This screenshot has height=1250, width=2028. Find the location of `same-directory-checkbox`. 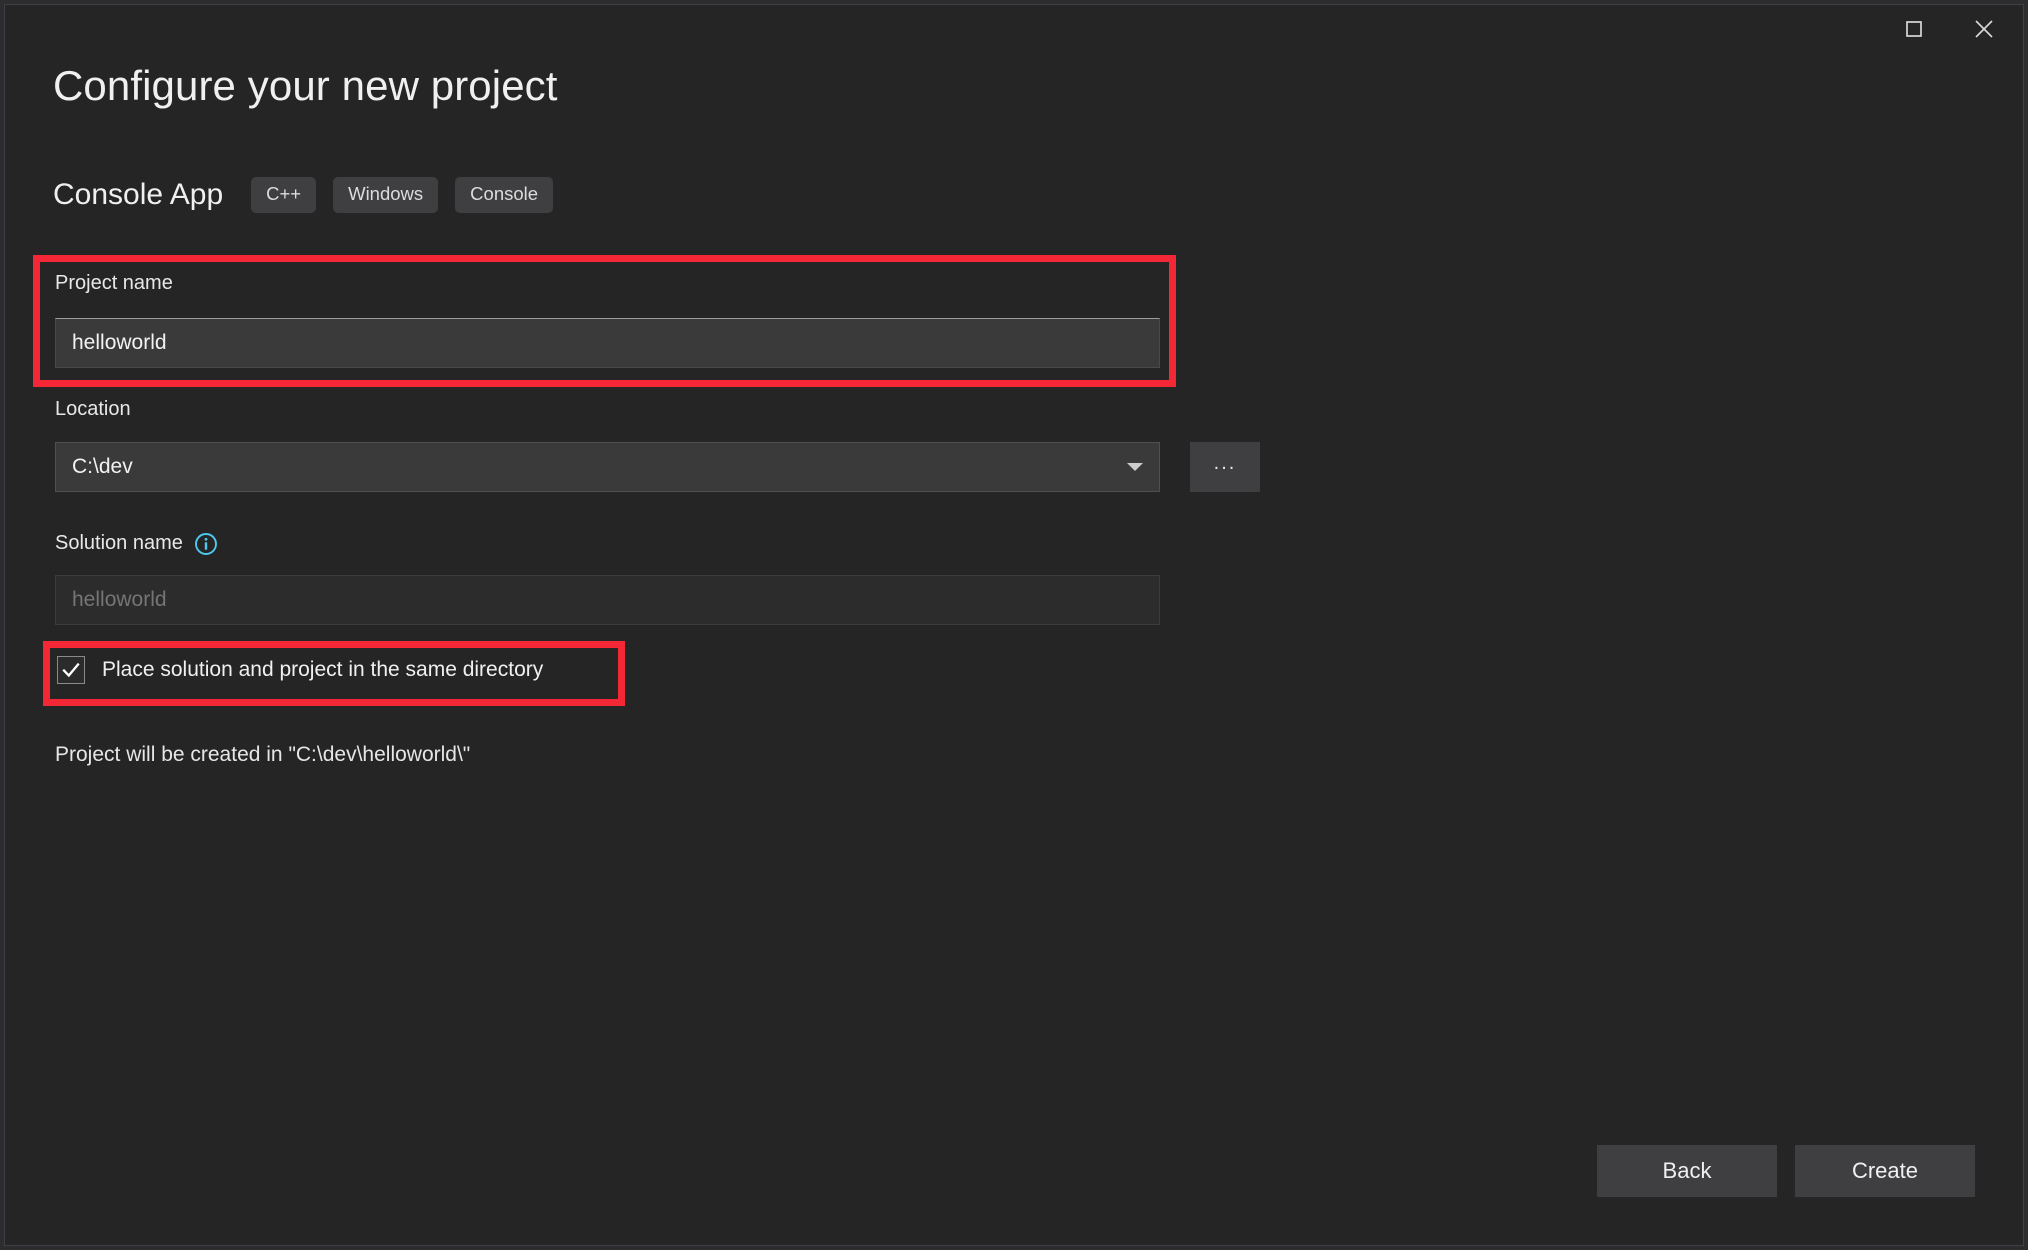

same-directory-checkbox is located at coordinates (71, 670).